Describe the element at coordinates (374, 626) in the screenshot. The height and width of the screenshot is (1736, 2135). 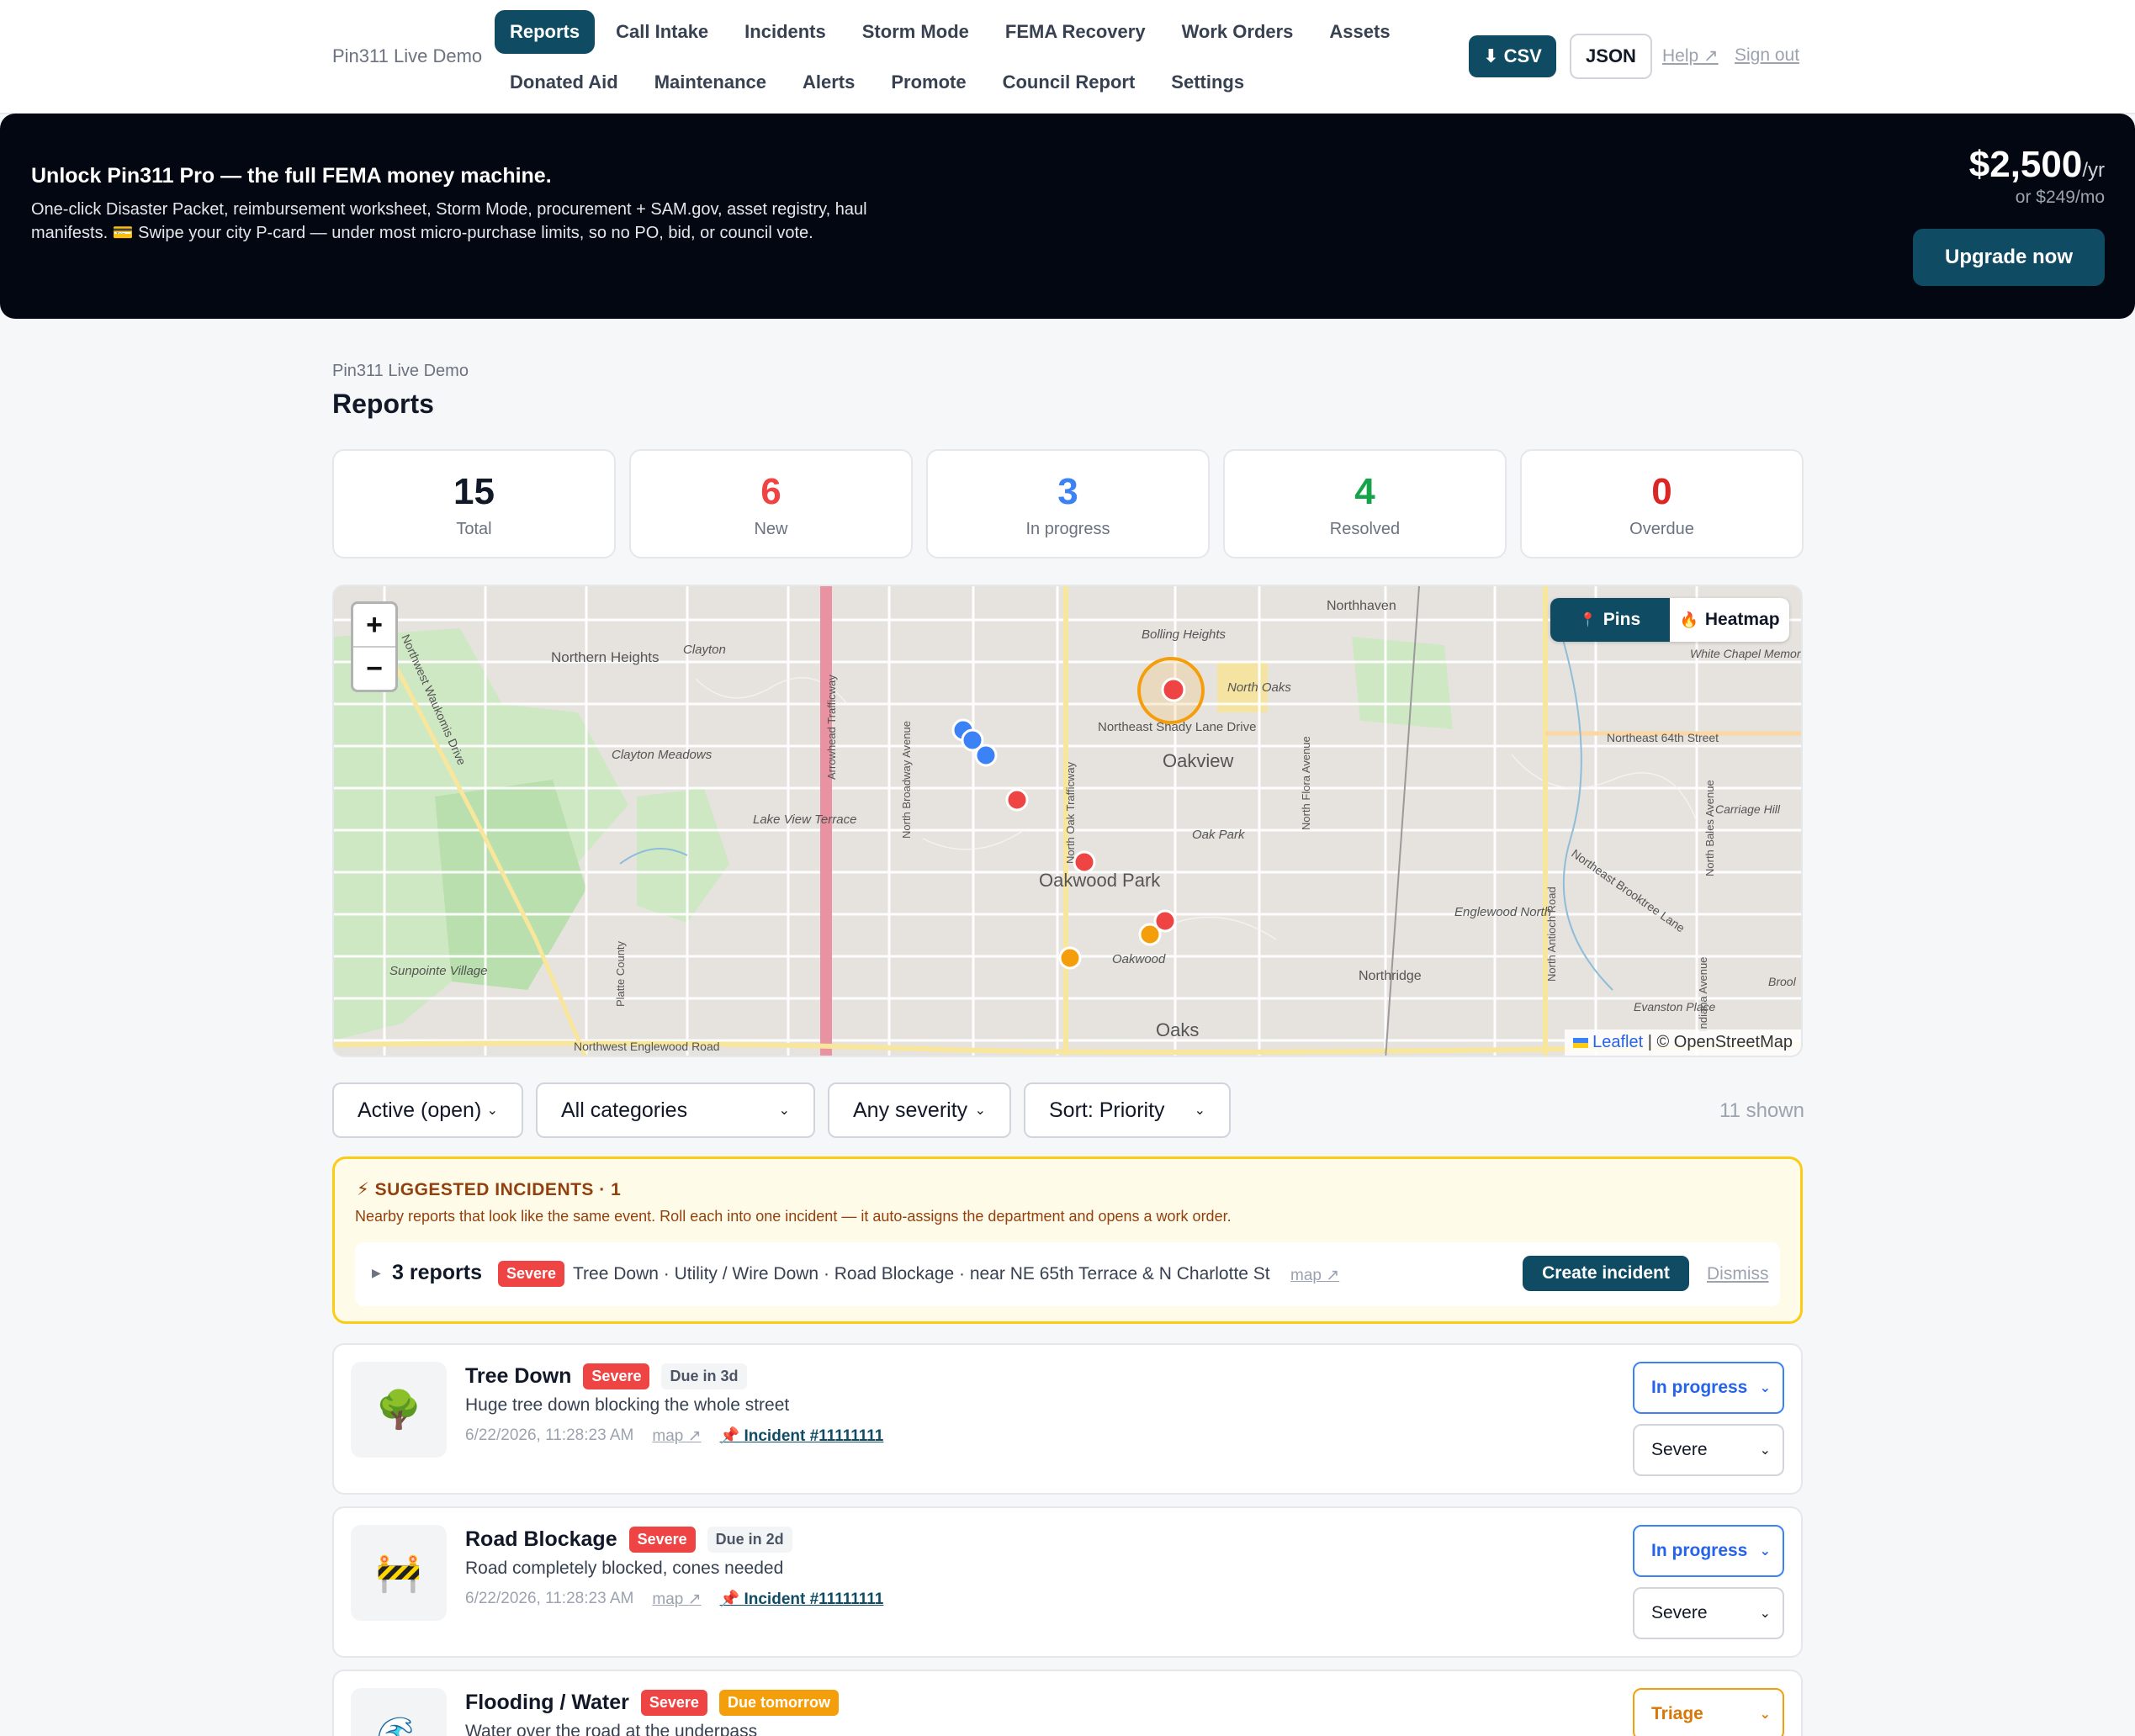
I see `zoom-in-button: +` at that location.